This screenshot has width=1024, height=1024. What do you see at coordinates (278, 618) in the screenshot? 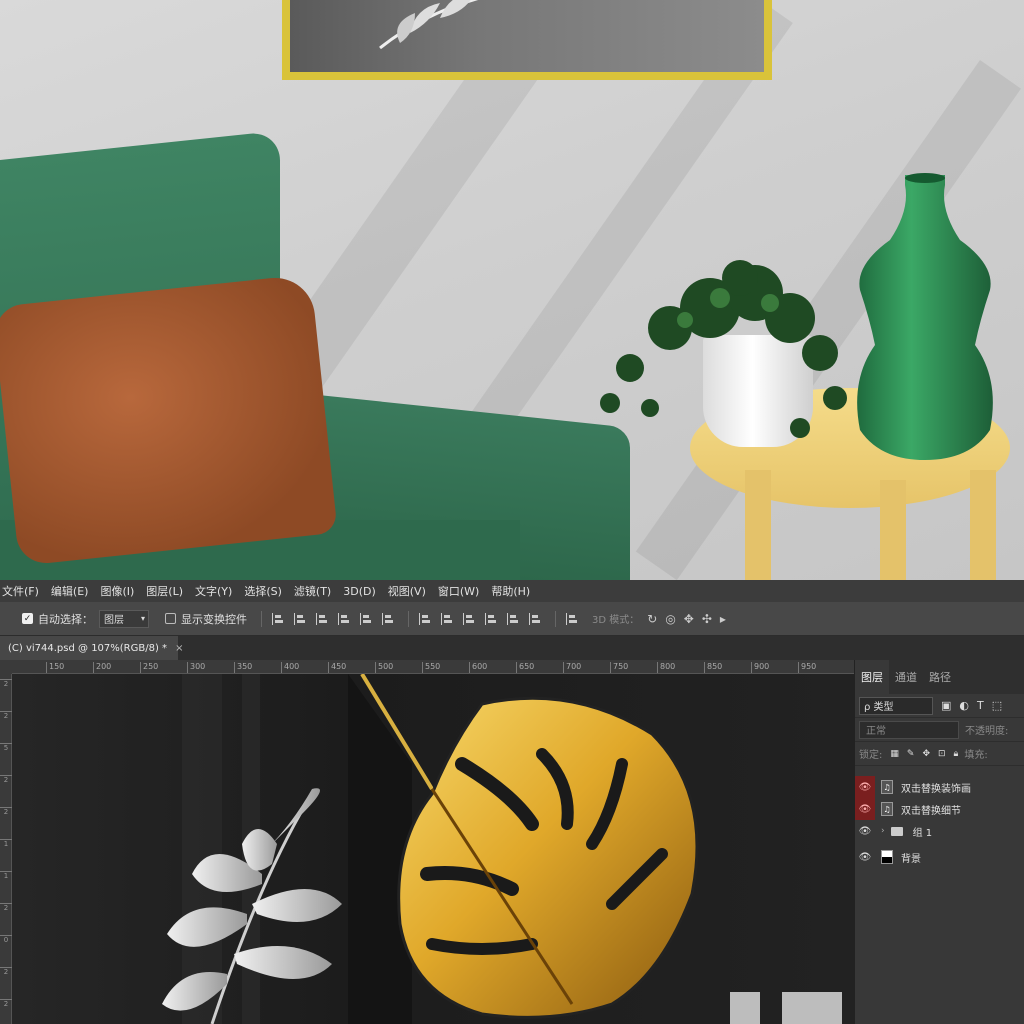
I see `align-top-icon` at bounding box center [278, 618].